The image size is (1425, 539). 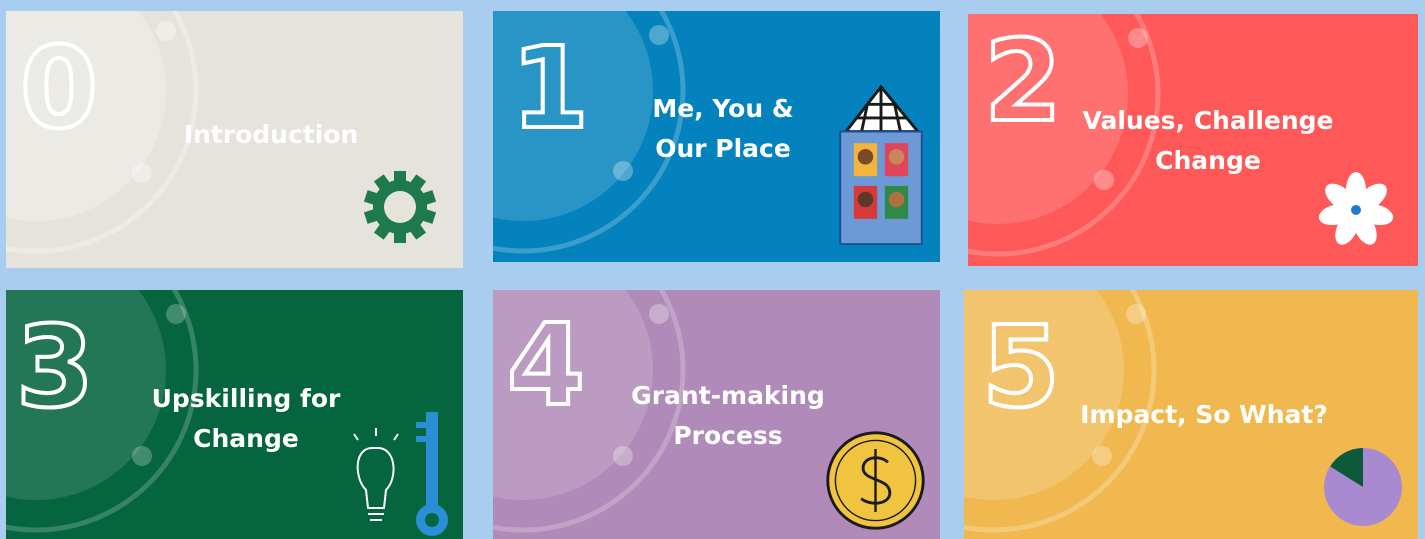 I want to click on module-number: 2, so click(x=1023, y=82).